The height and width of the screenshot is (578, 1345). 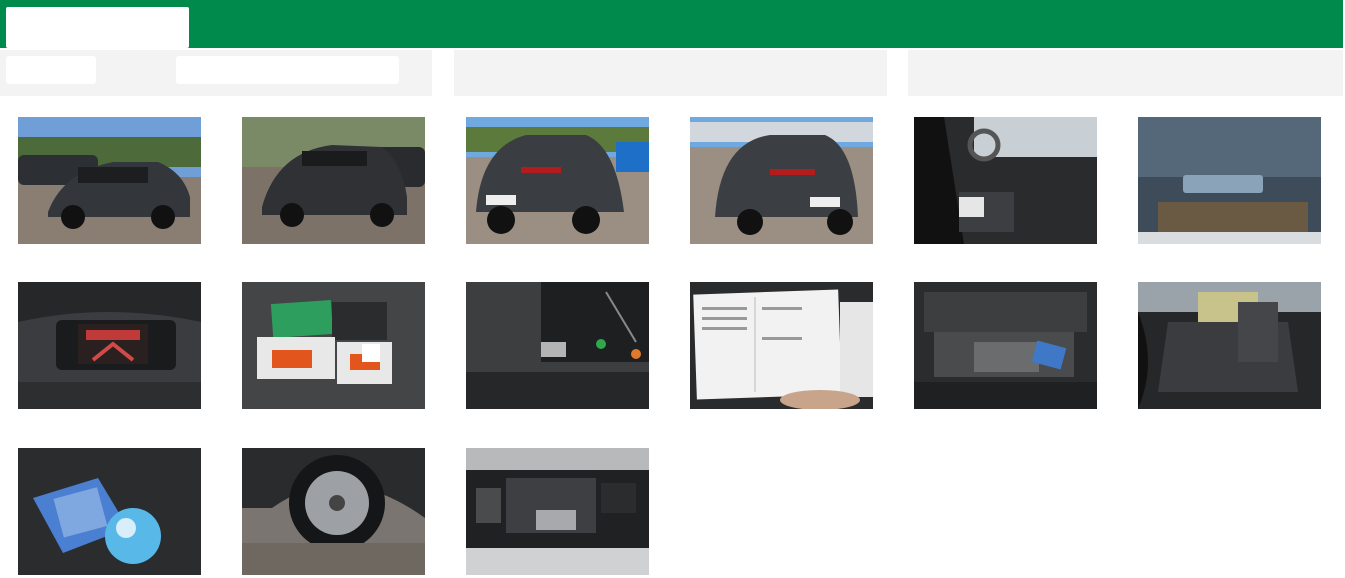 I want to click on photo-thumbnail-trunk, so click(x=1005, y=345).